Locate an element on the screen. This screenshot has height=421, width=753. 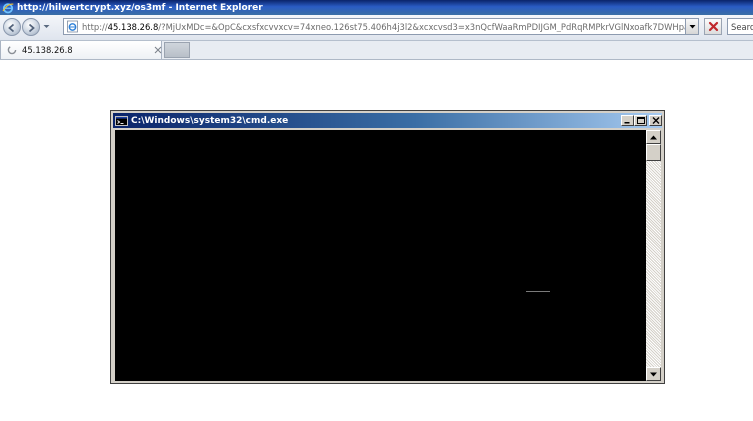
minimize-icon is located at coordinates (627, 123).